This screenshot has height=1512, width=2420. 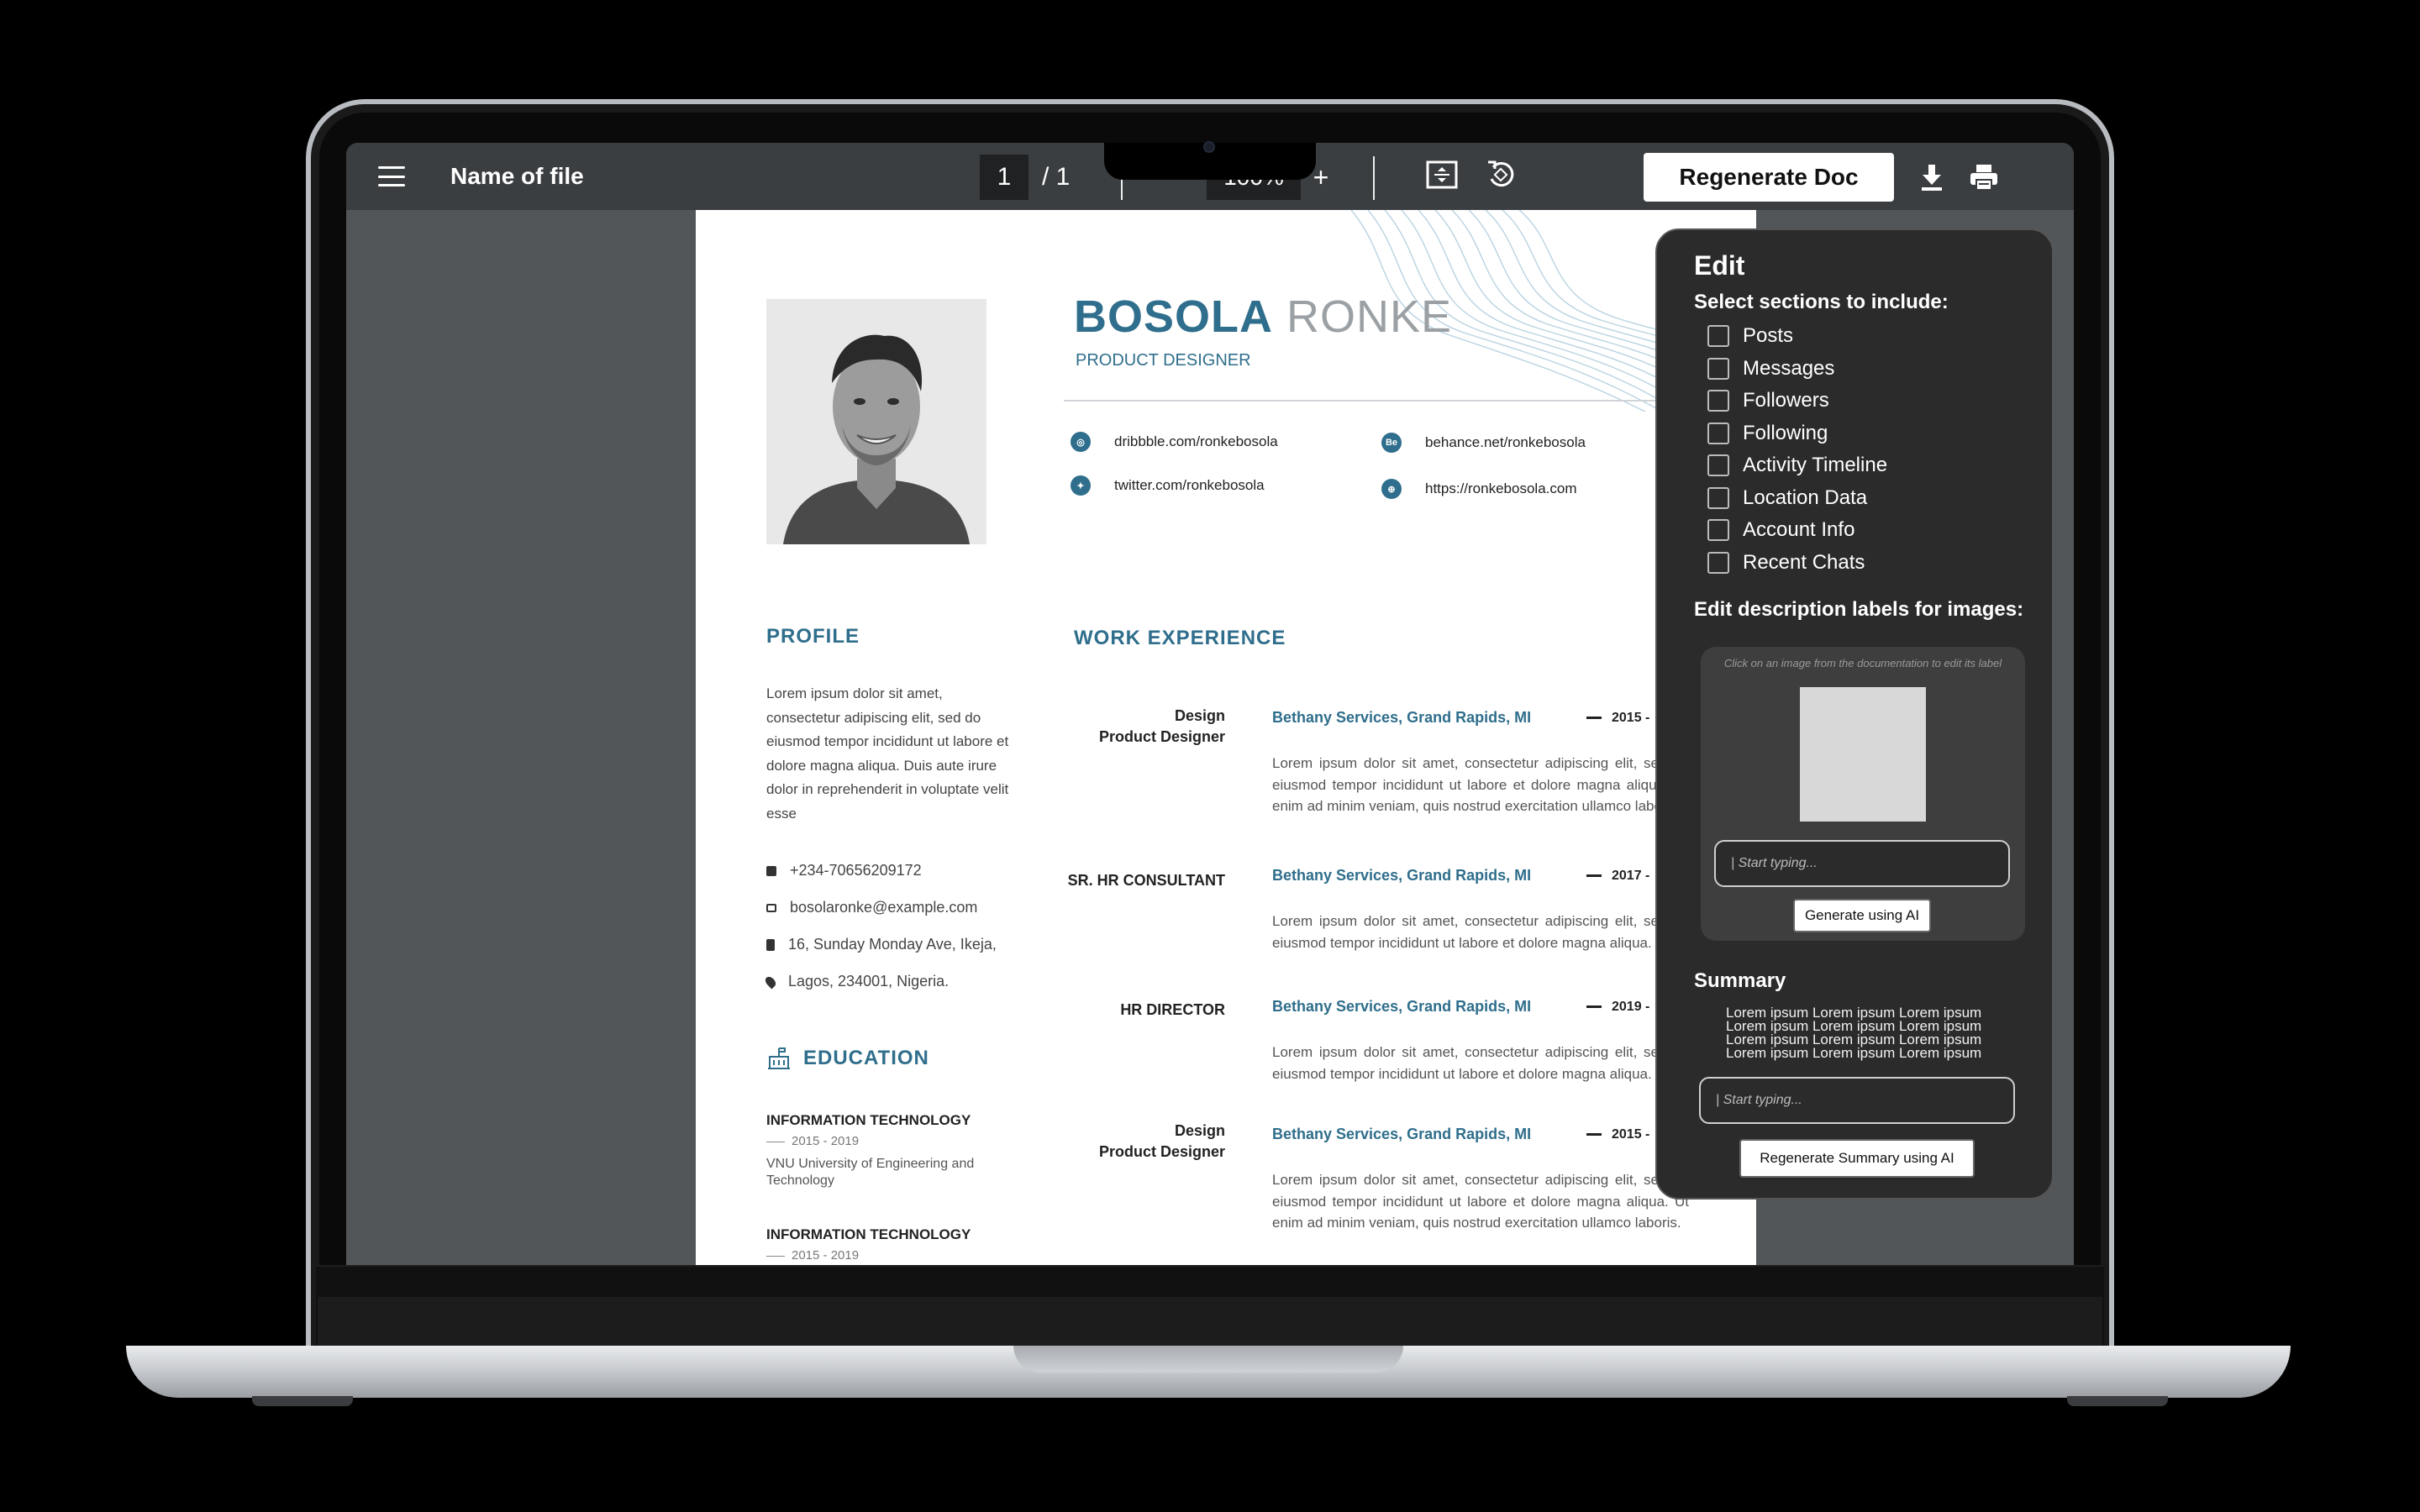 I want to click on fit-page-icon, so click(x=1442, y=175).